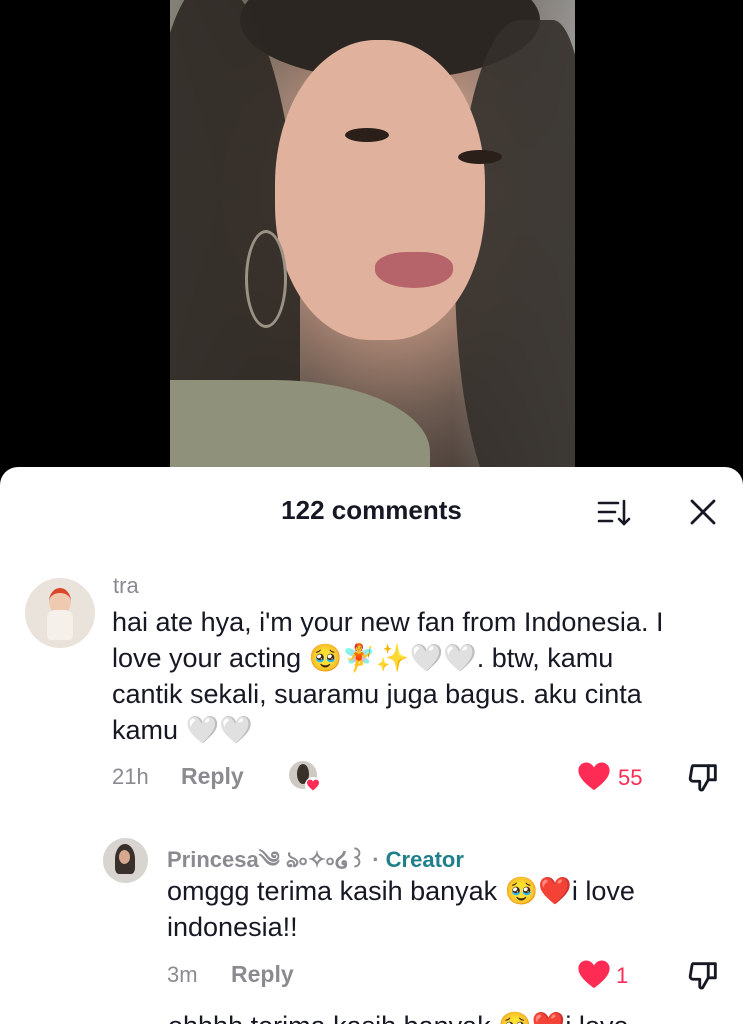 This screenshot has height=1024, width=743. Describe the element at coordinates (480, 157) in the screenshot. I see `video-eye-right` at that location.